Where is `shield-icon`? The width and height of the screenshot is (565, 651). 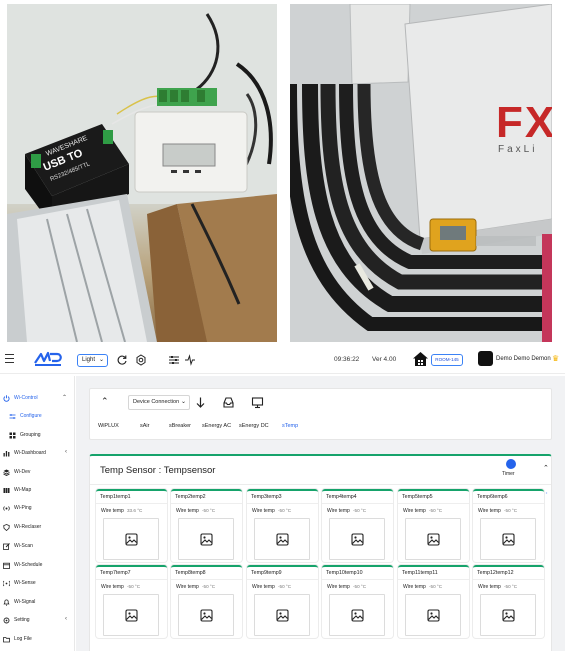 shield-icon is located at coordinates (6, 527).